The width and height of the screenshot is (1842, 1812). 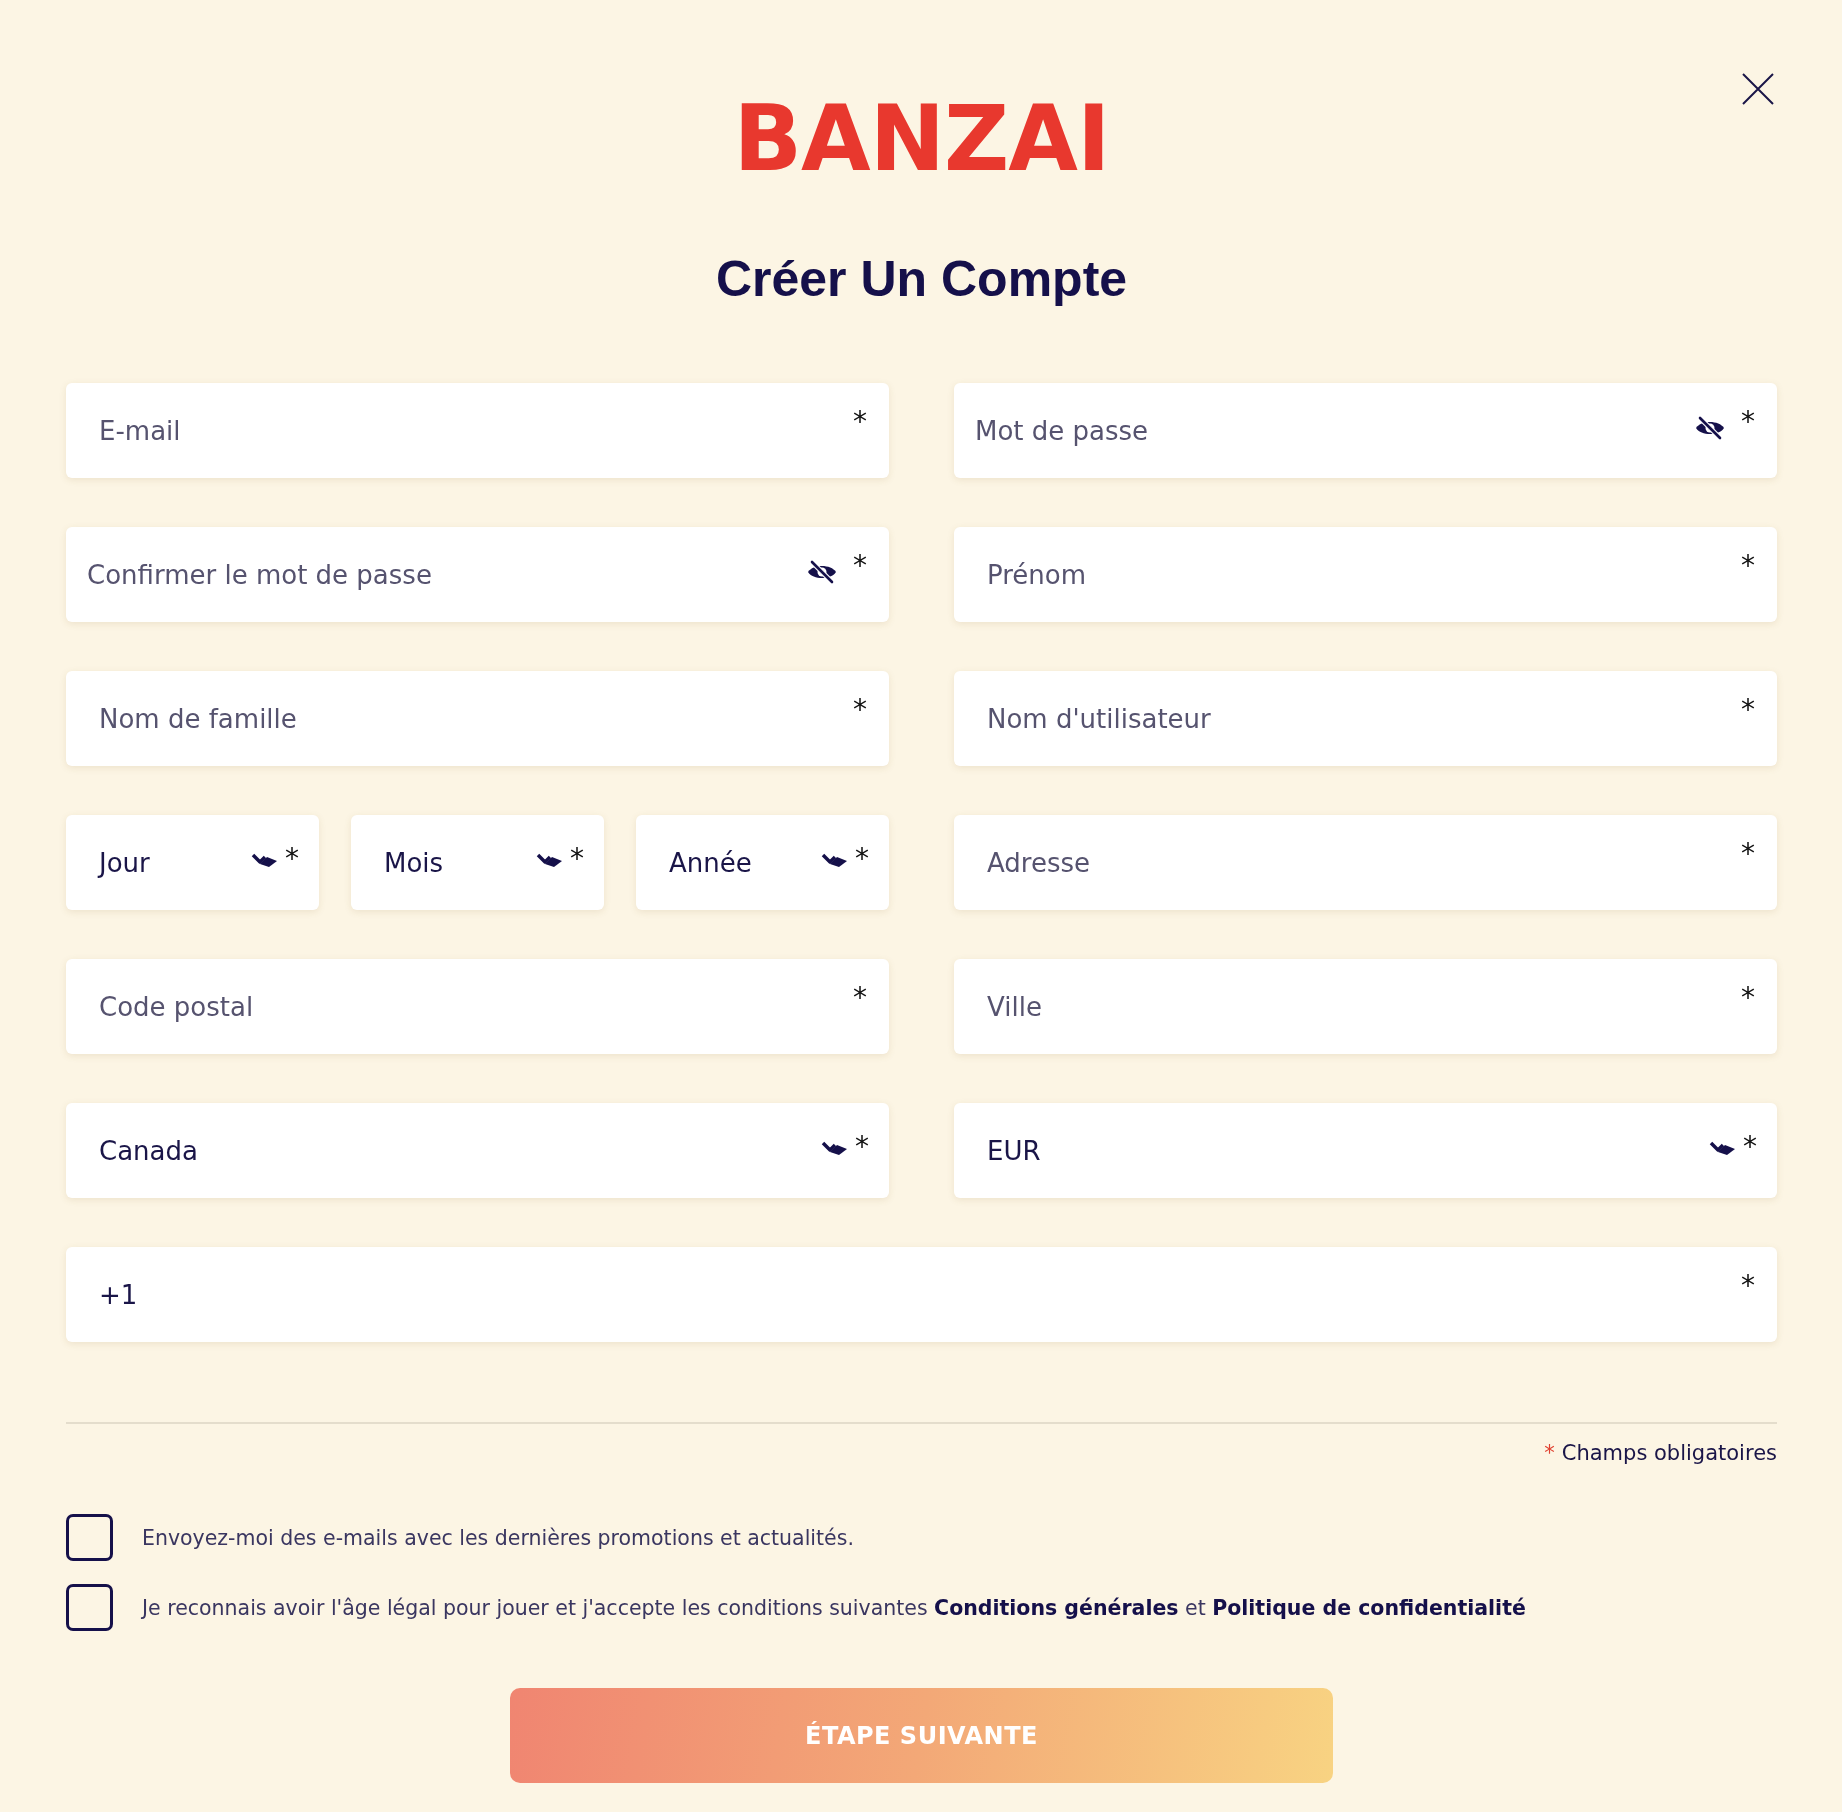 What do you see at coordinates (921, 139) in the screenshot?
I see `brand-logo: BANZAI` at bounding box center [921, 139].